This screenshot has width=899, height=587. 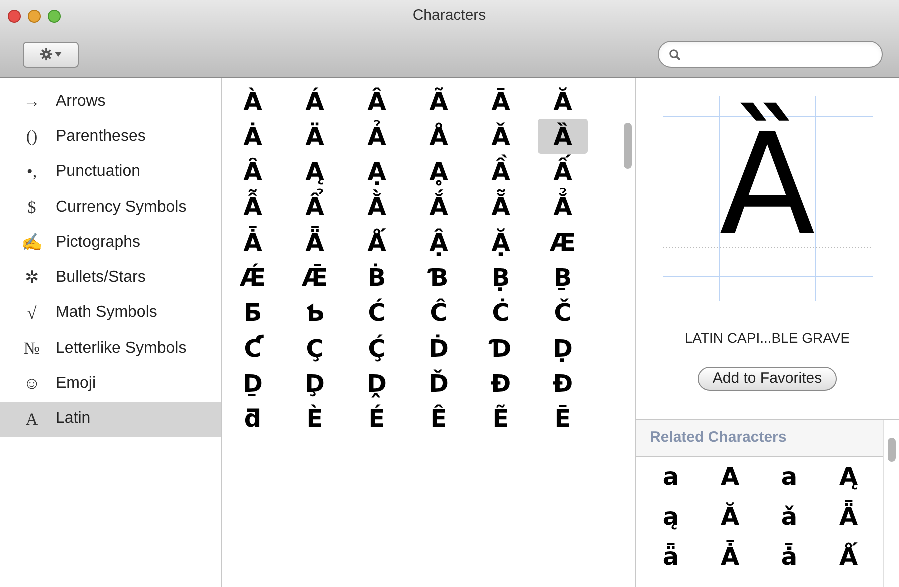 What do you see at coordinates (315, 242) in the screenshot?
I see `character-cell: Ǟ` at bounding box center [315, 242].